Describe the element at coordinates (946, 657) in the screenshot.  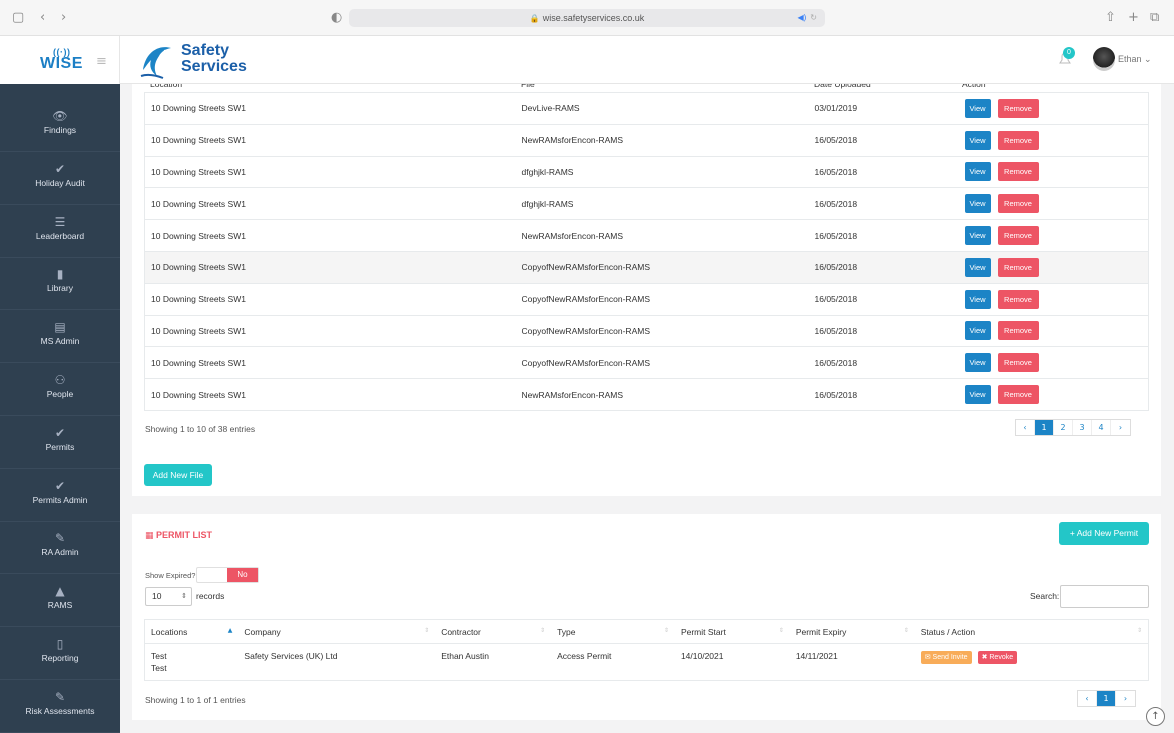
I see `send-invite-button: ✉ Send Invite` at that location.